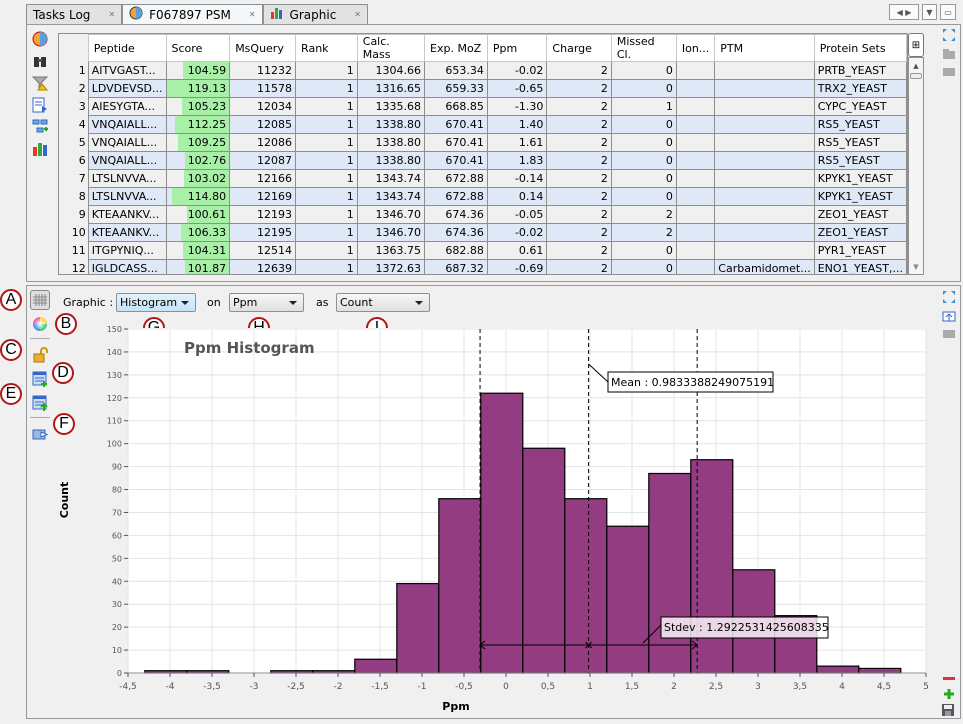 The width and height of the screenshot is (963, 724). Describe the element at coordinates (254, 687) in the screenshot. I see `x-tick-label: -3` at that location.